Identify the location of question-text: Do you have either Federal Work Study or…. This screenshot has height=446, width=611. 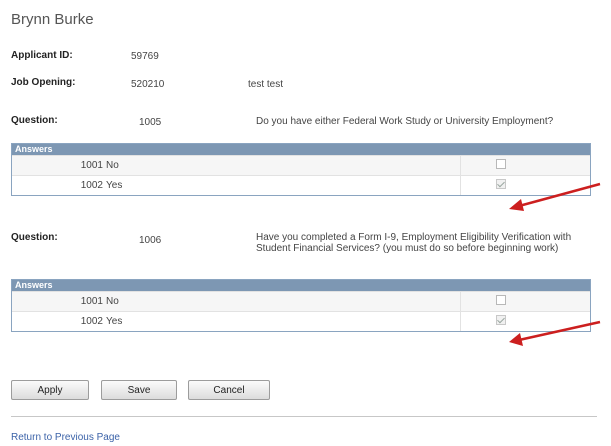
(405, 121).